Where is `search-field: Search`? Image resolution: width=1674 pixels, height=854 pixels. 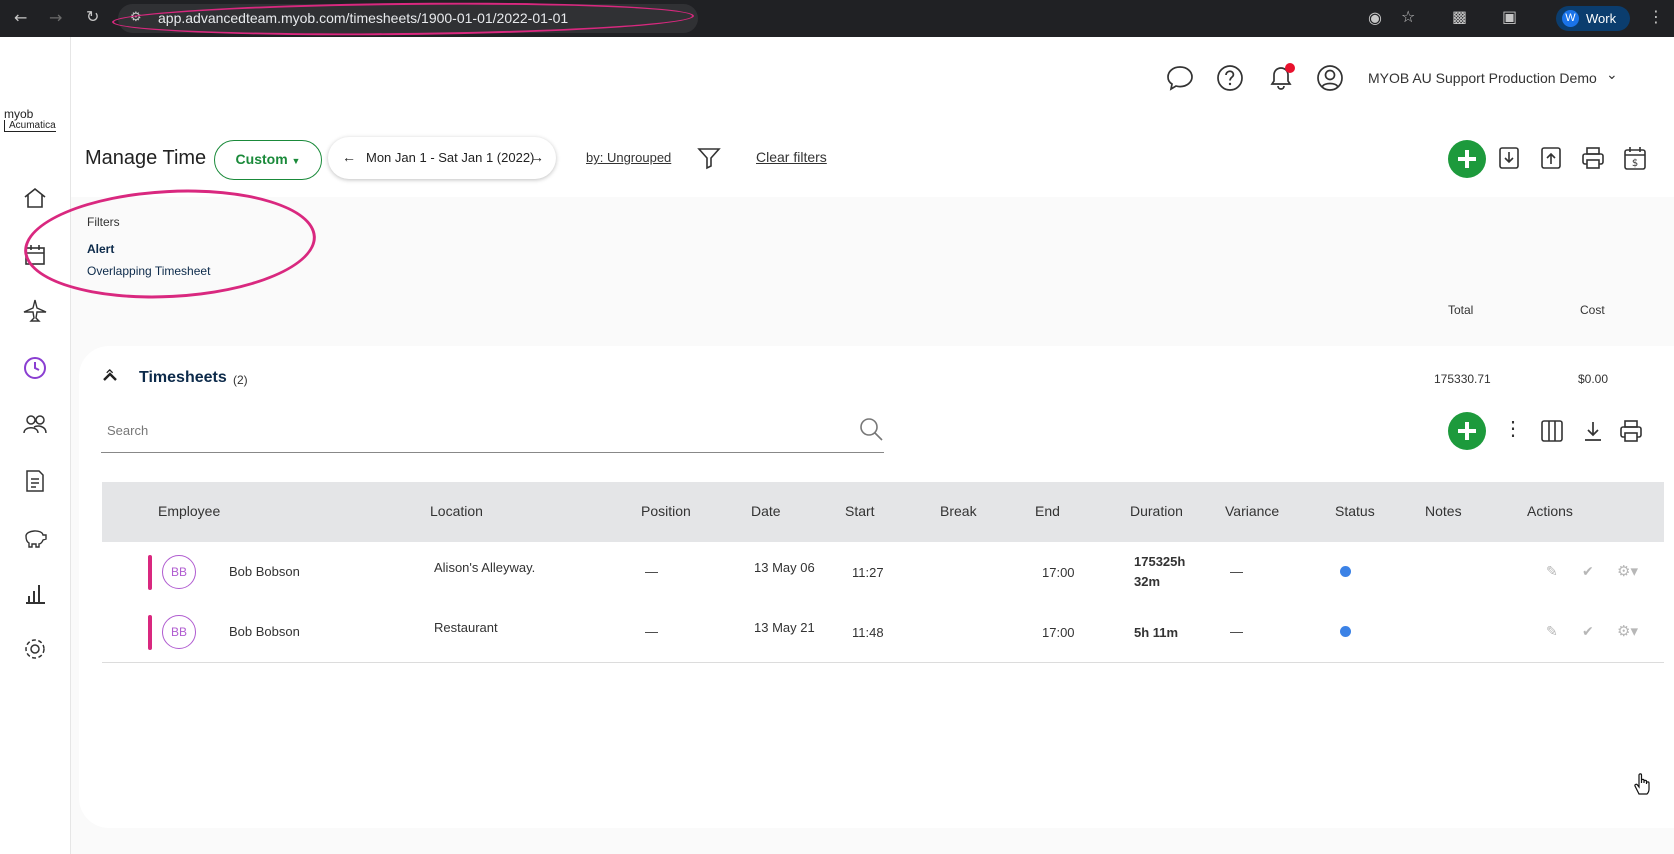 search-field: Search is located at coordinates (492, 434).